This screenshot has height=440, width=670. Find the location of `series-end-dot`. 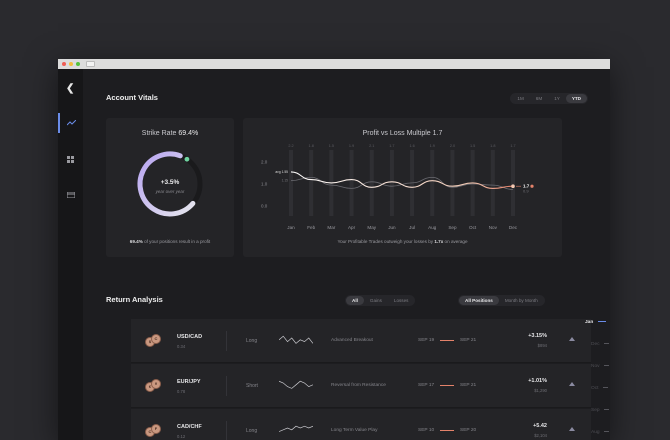

series-end-dot is located at coordinates (532, 186).